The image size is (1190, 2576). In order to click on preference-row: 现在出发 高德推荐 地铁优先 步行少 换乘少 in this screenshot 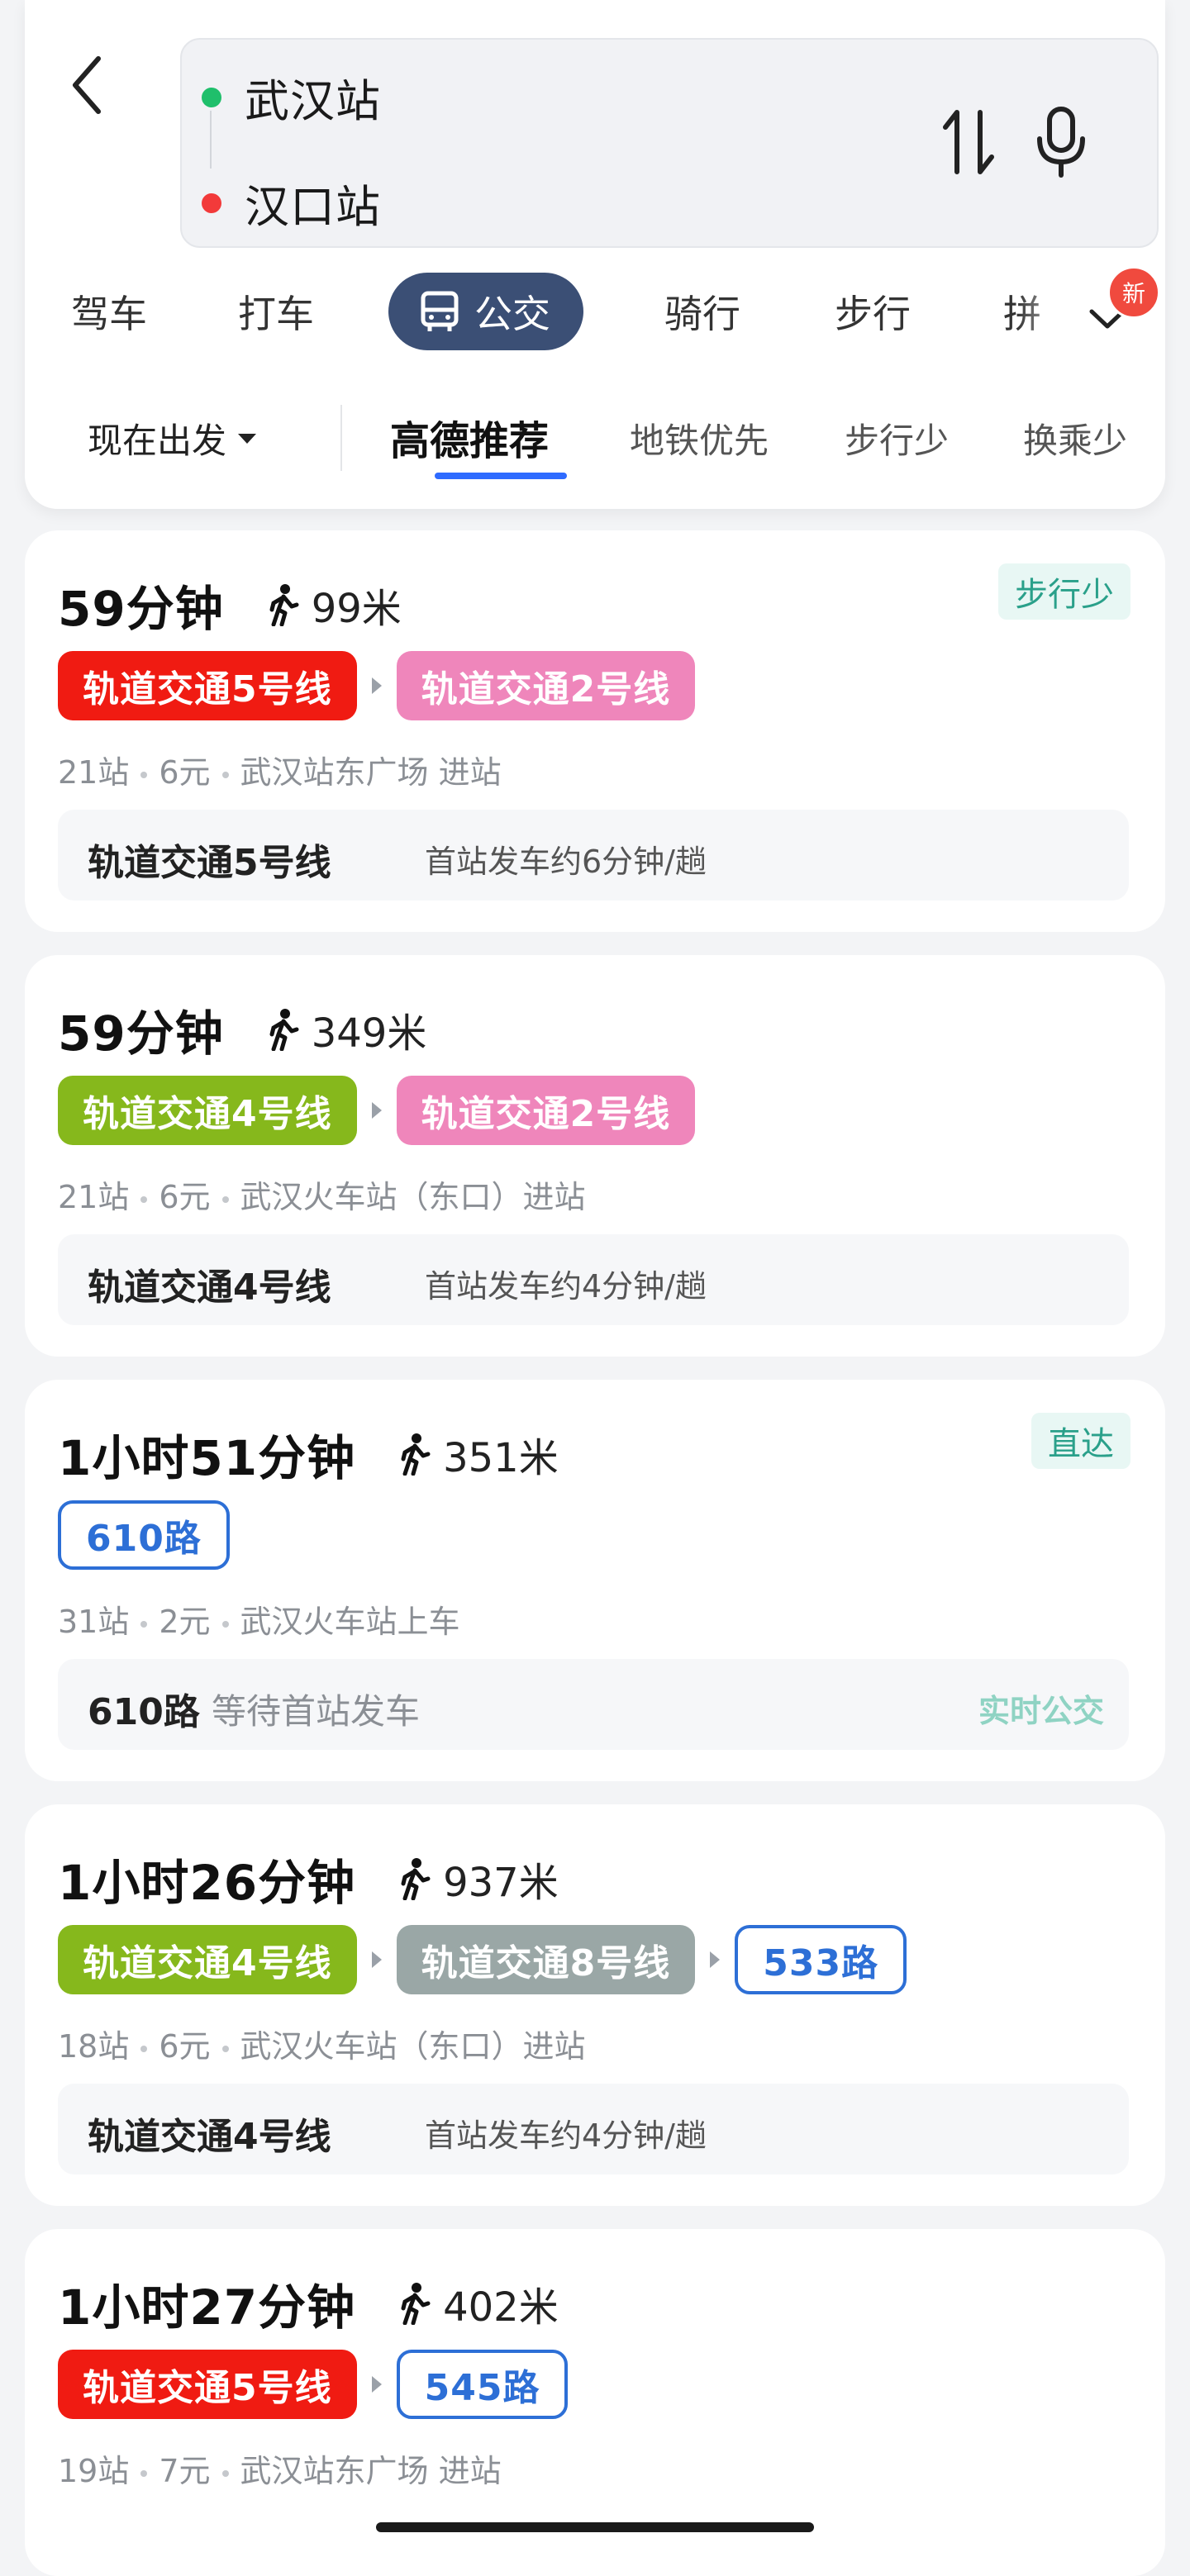, I will do `click(595, 442)`.